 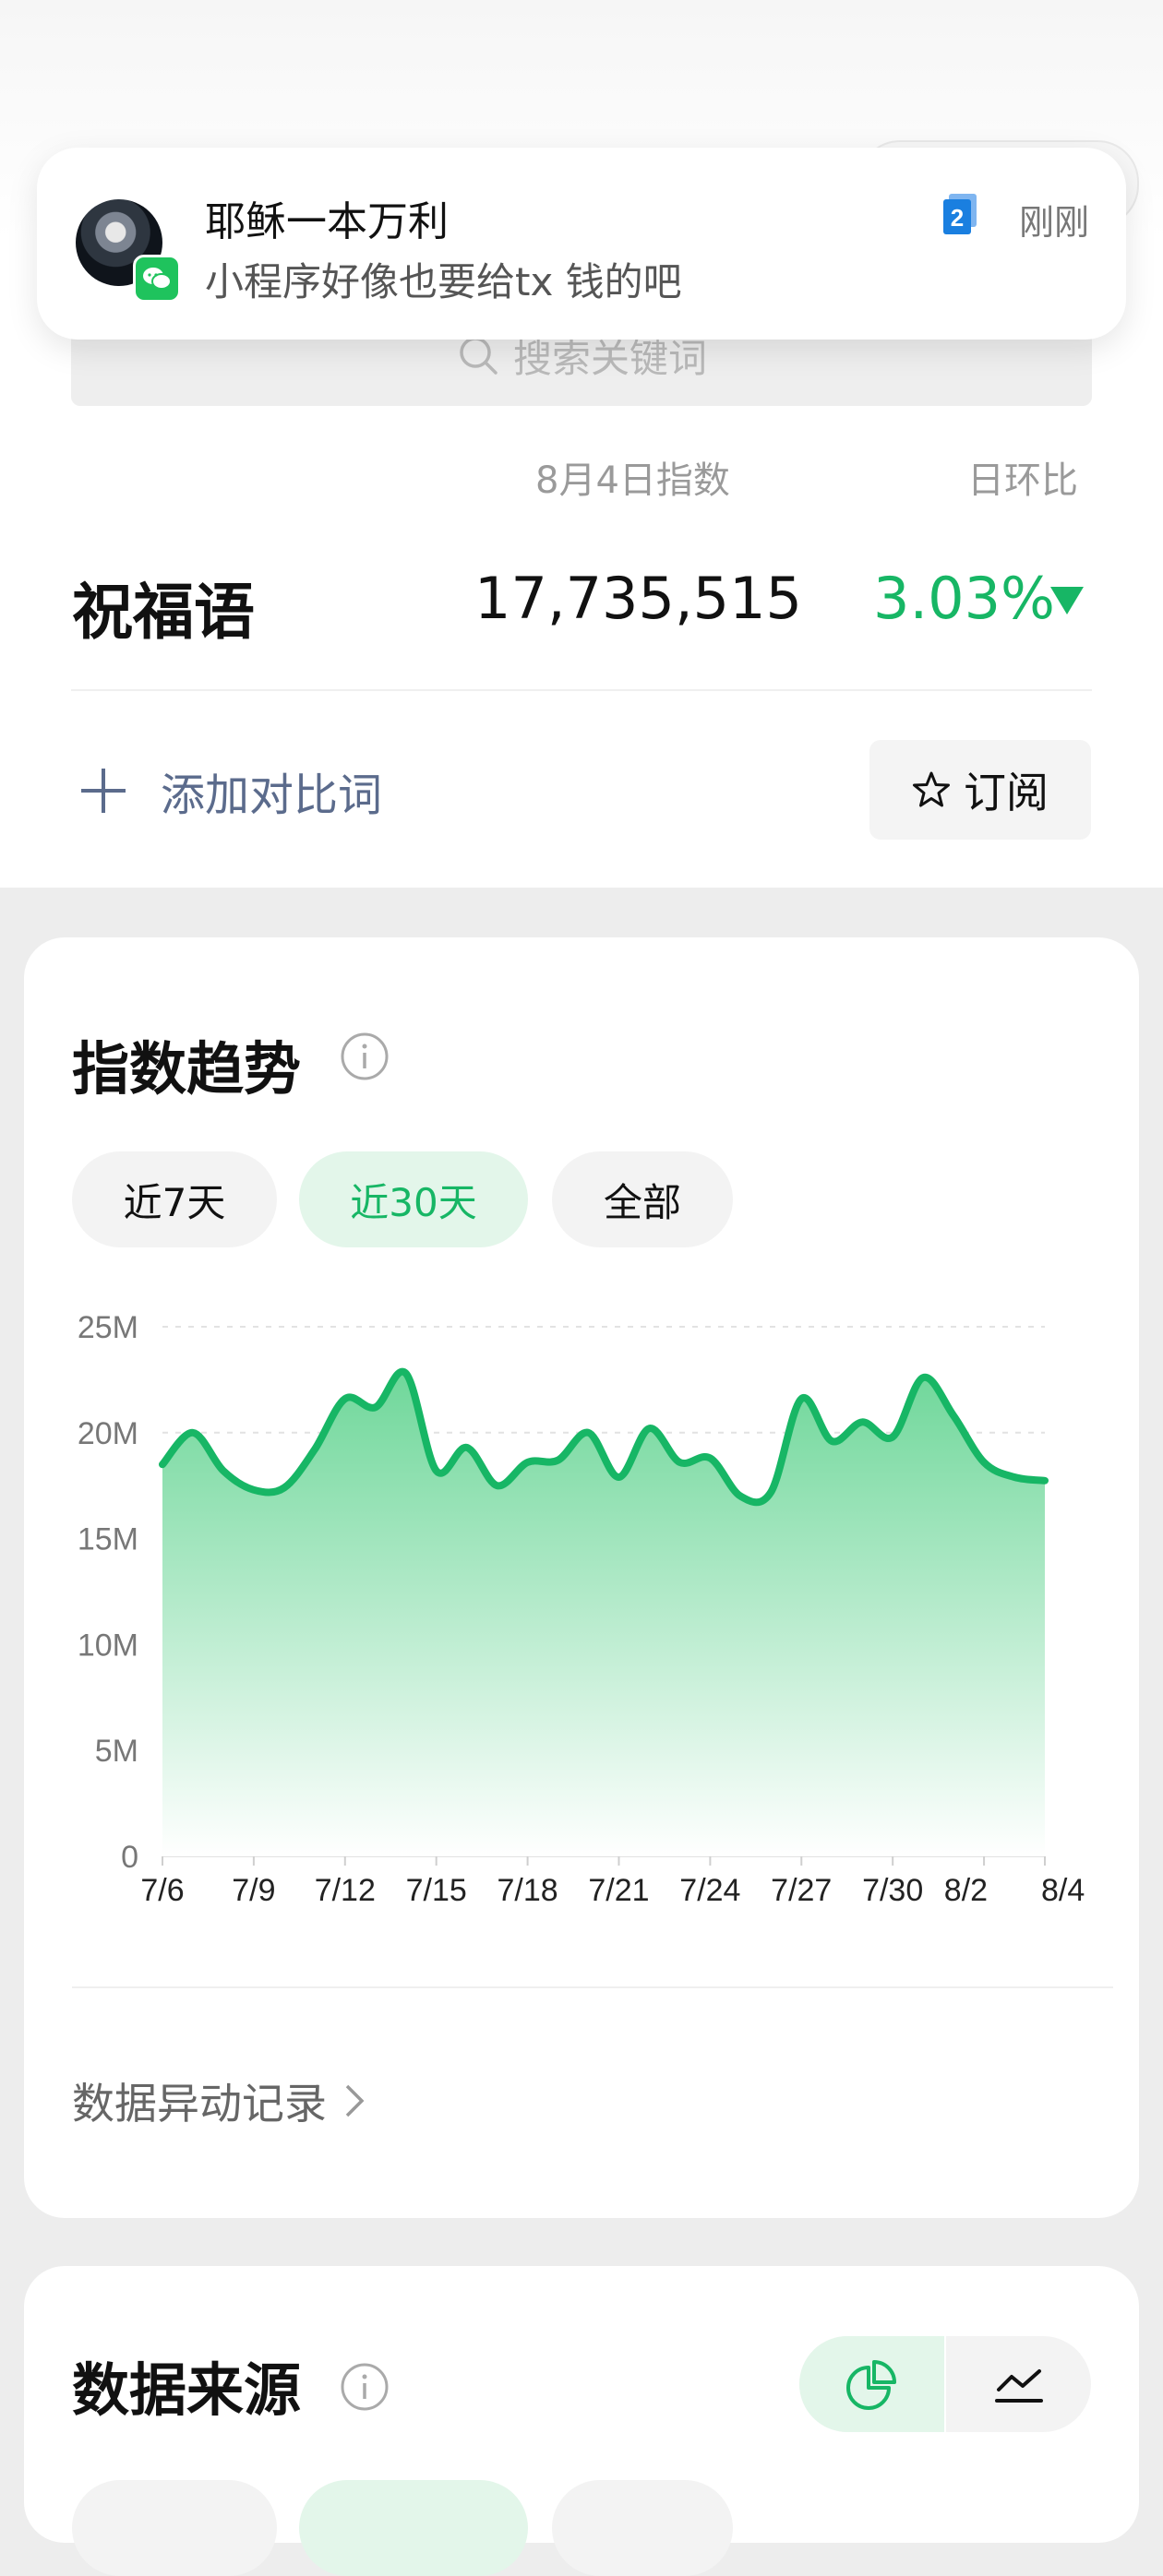 What do you see at coordinates (619, 1890) in the screenshot?
I see `x-tick-label: 7/21` at bounding box center [619, 1890].